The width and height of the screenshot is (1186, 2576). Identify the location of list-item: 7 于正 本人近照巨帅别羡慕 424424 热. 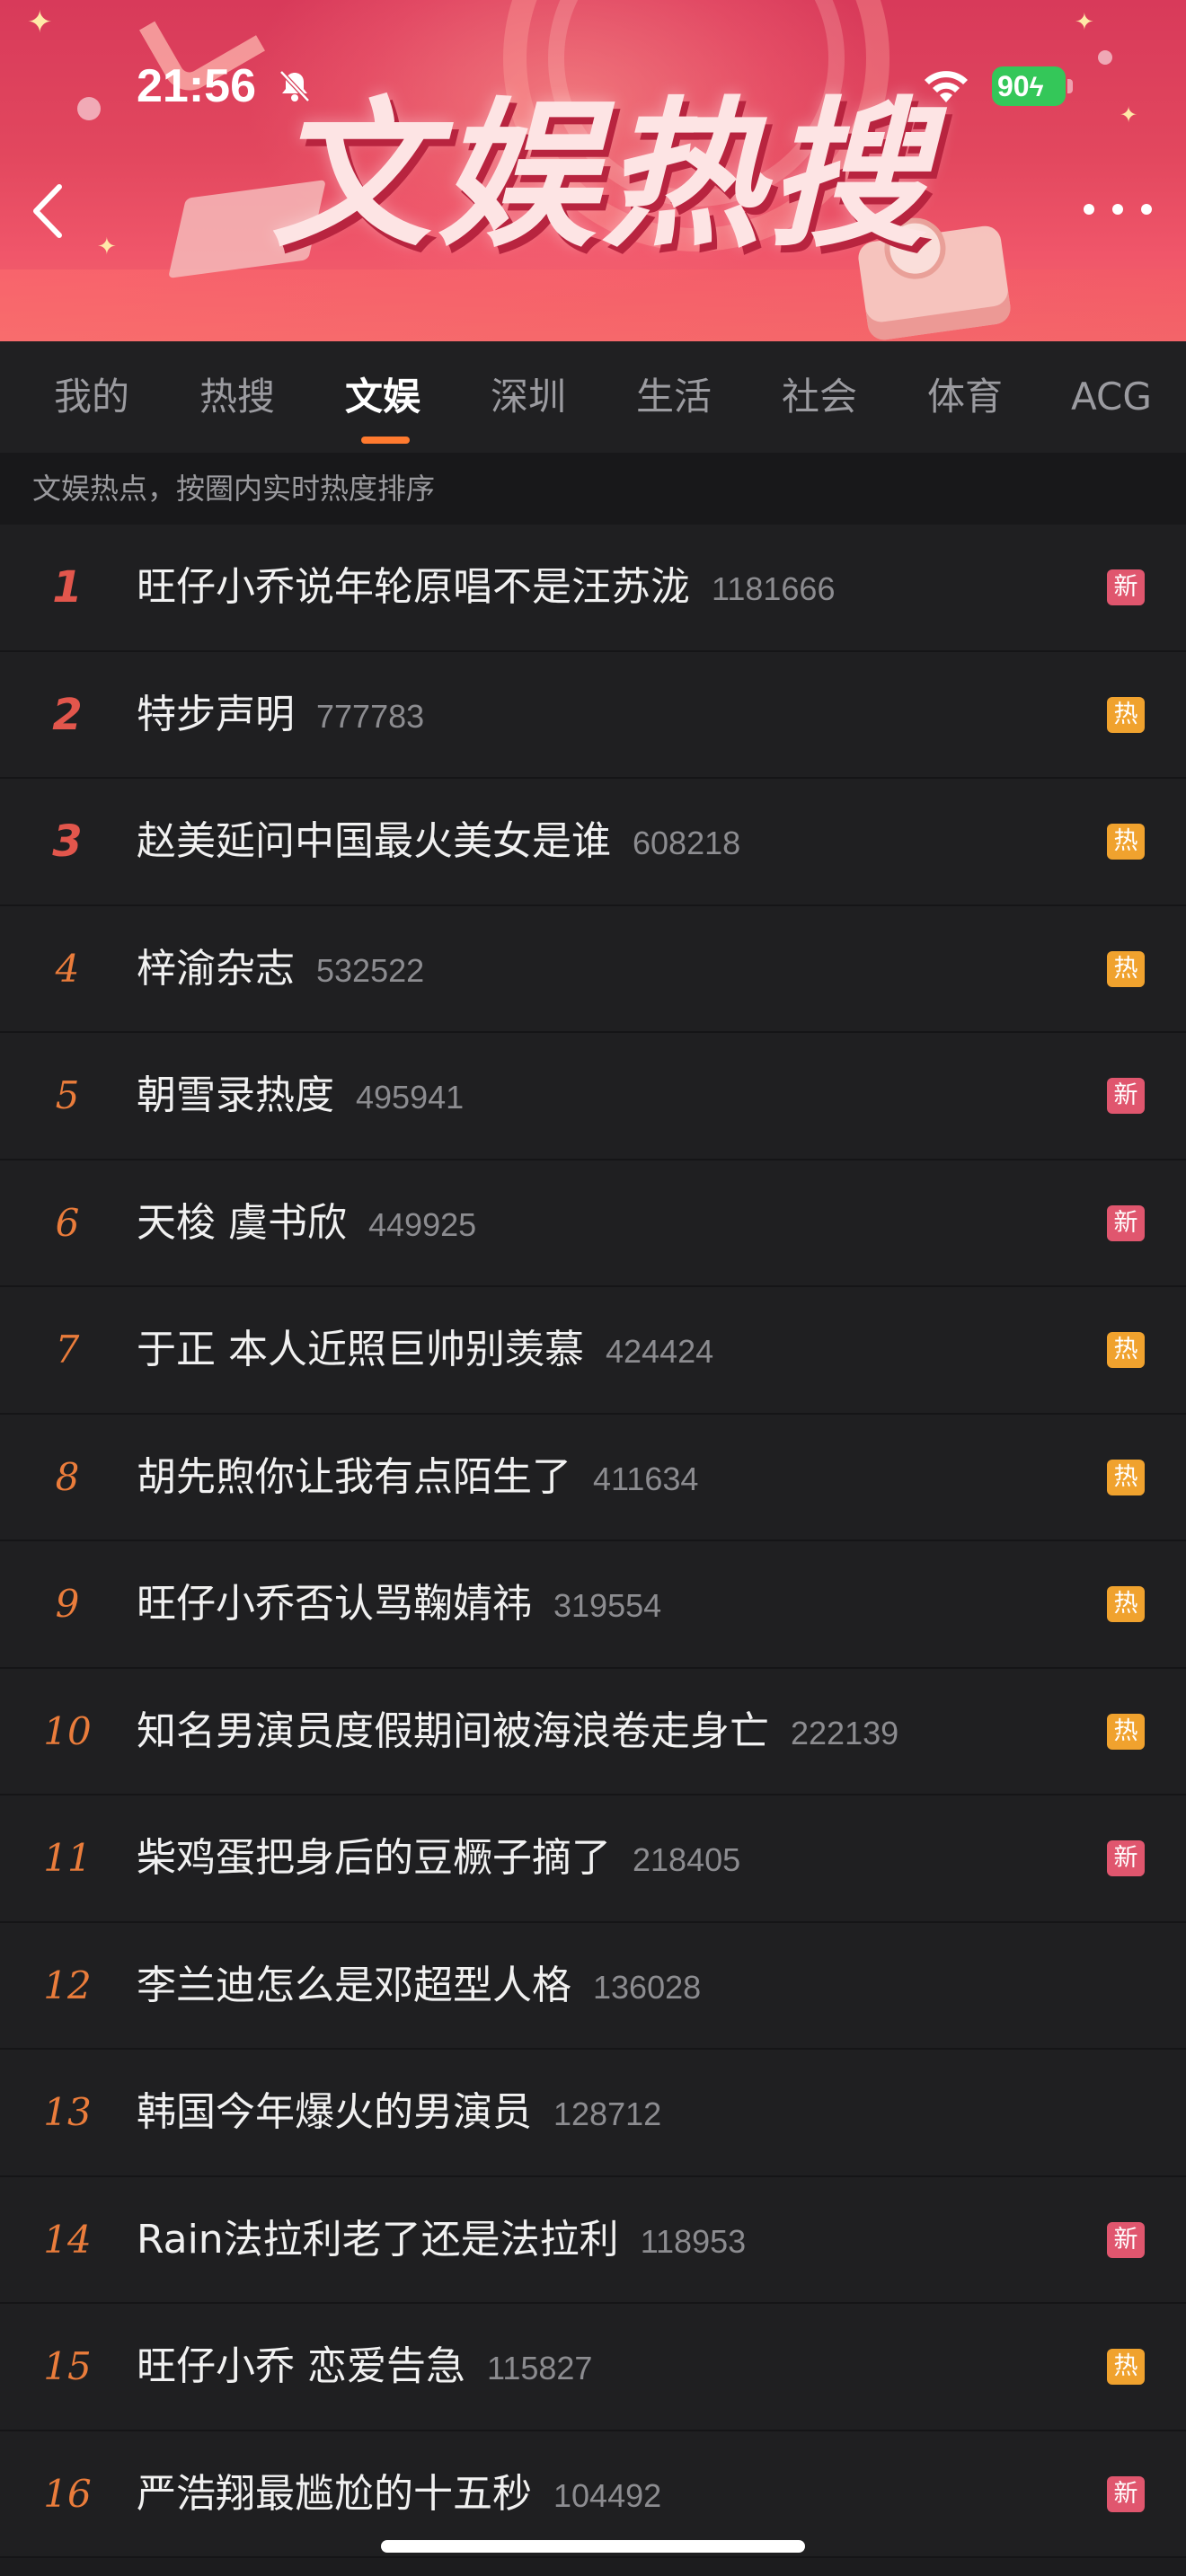
(593, 1351).